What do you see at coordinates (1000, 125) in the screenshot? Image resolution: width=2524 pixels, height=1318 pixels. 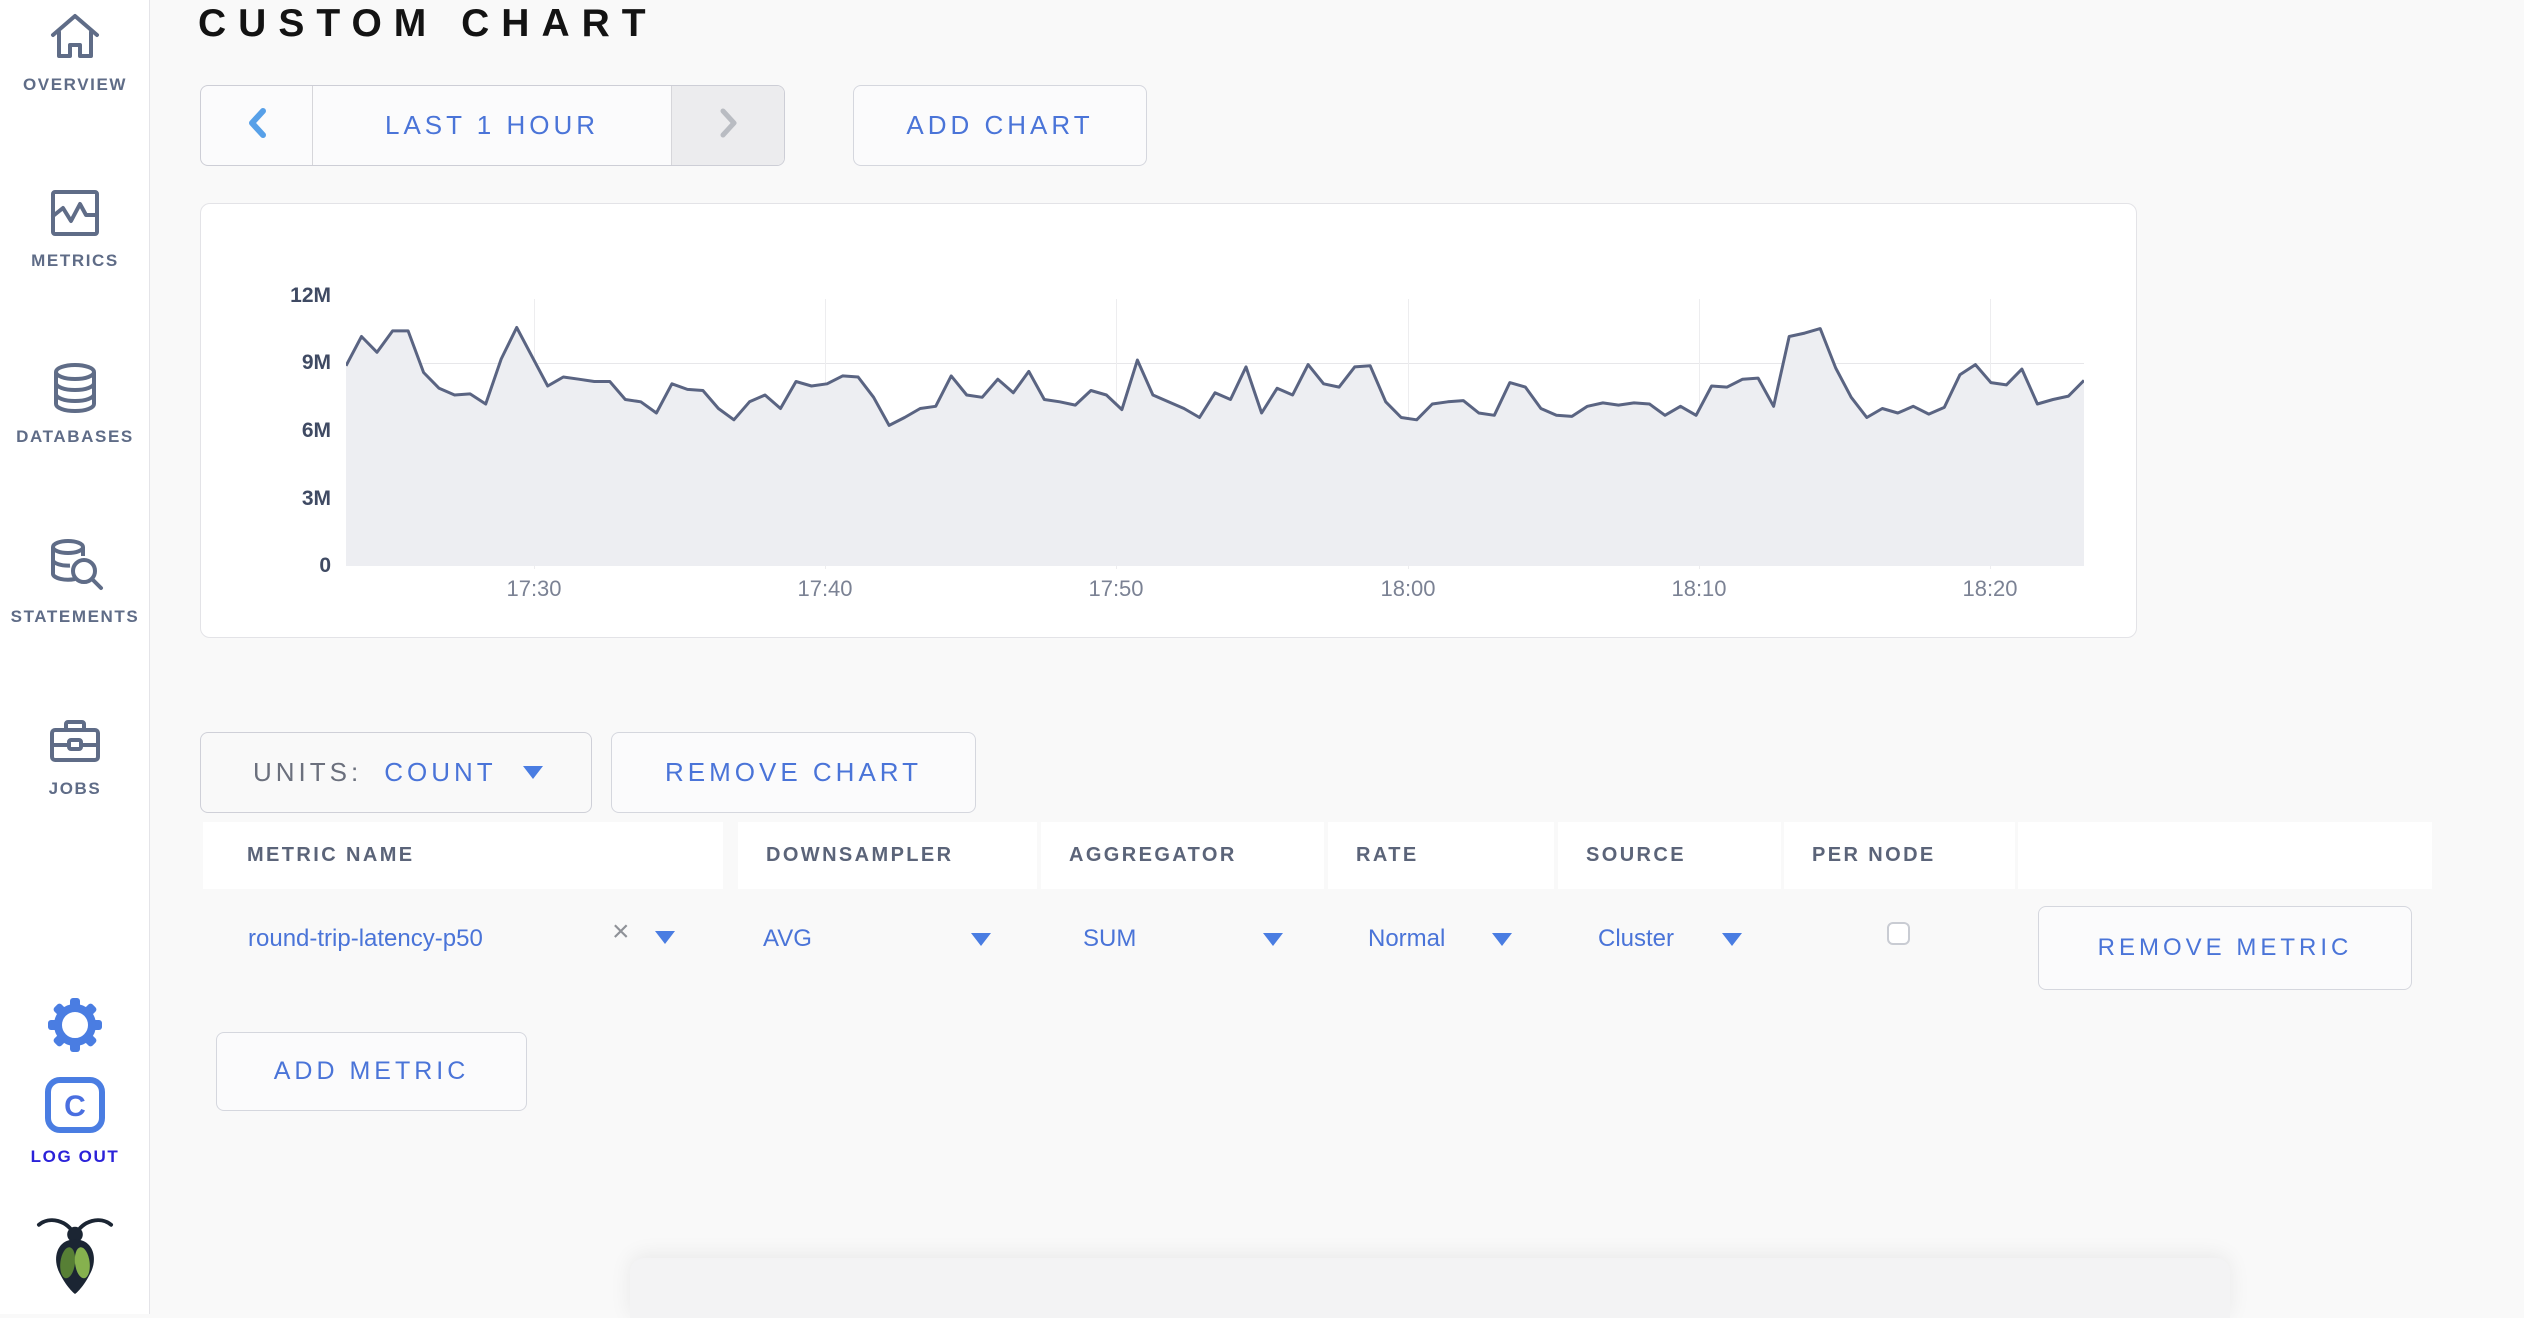 I see `add-chart-button: ADD CHART` at bounding box center [1000, 125].